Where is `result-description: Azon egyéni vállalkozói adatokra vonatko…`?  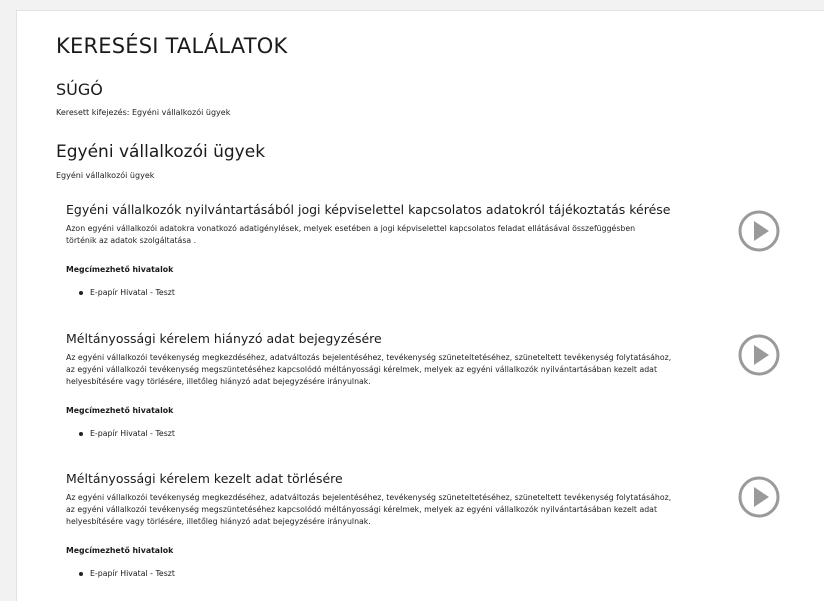
result-description: Azon egyéni vállalkozói adatokra vonatko… is located at coordinates (351, 234).